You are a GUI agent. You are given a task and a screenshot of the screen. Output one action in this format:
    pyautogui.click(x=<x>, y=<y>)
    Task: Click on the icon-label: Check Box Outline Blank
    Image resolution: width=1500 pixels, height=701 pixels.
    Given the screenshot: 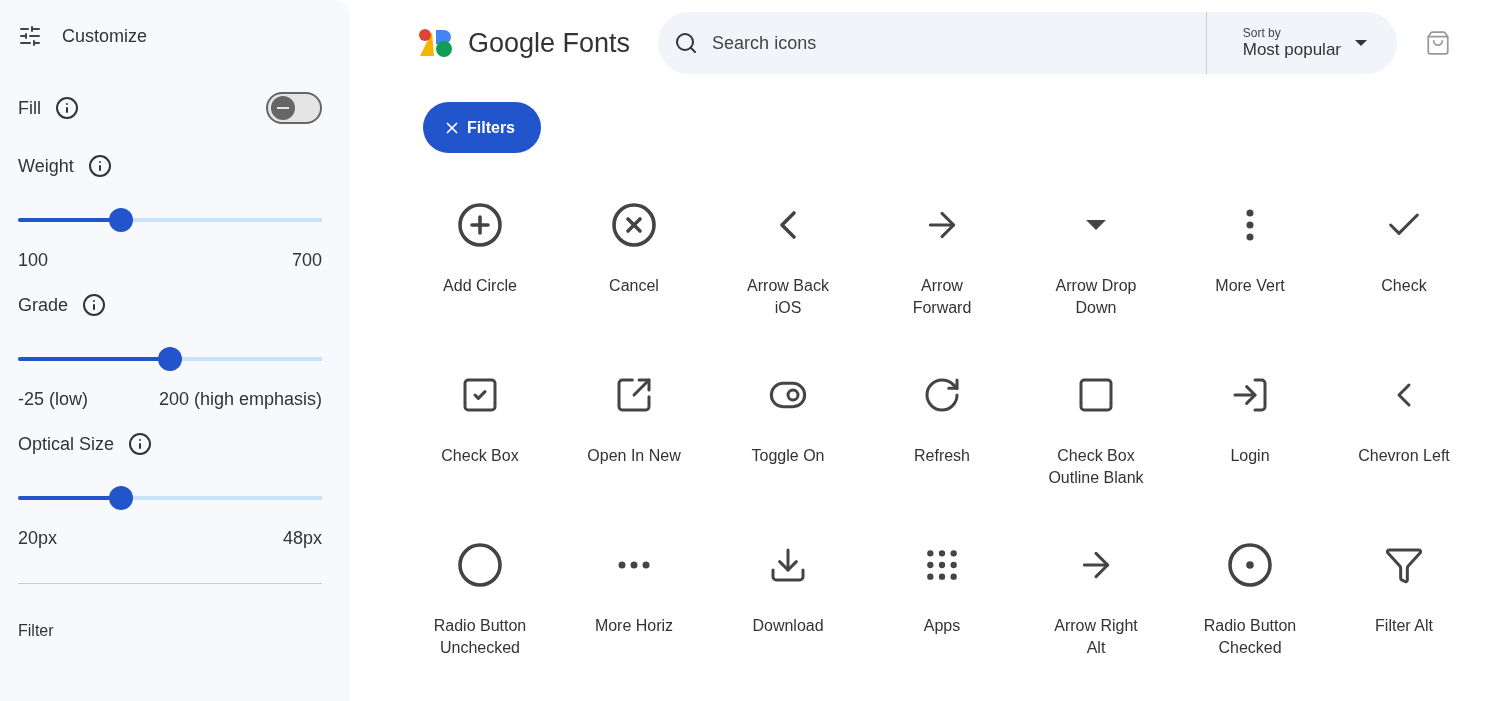 What is the action you would take?
    pyautogui.click(x=1096, y=467)
    